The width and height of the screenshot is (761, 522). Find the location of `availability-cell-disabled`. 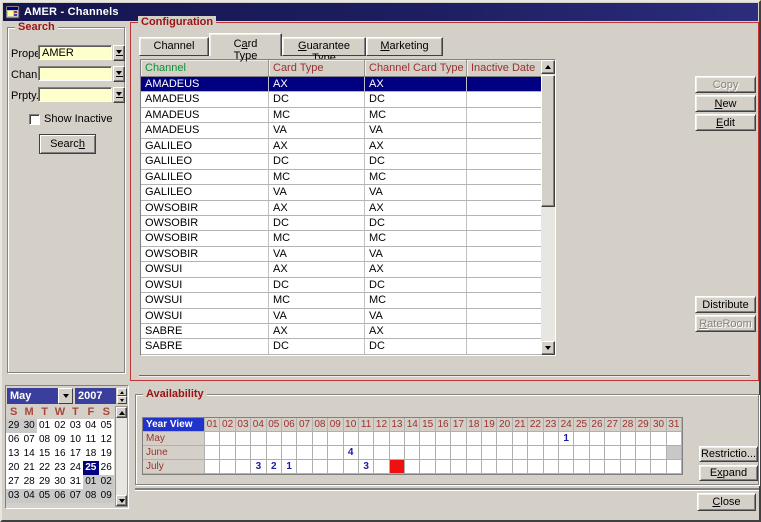

availability-cell-disabled is located at coordinates (674, 453).